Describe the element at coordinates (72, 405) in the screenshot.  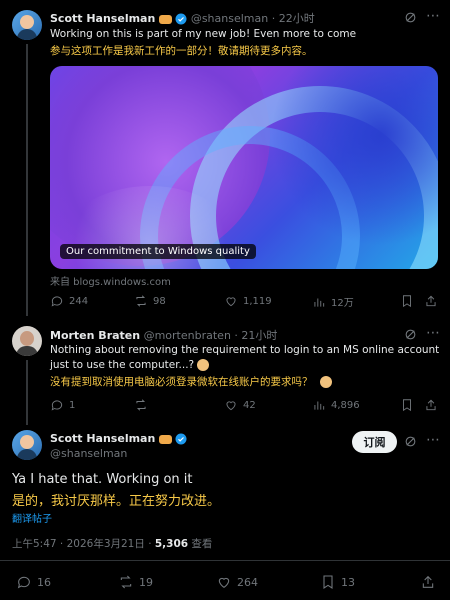
I see `reply-count: 1` at that location.